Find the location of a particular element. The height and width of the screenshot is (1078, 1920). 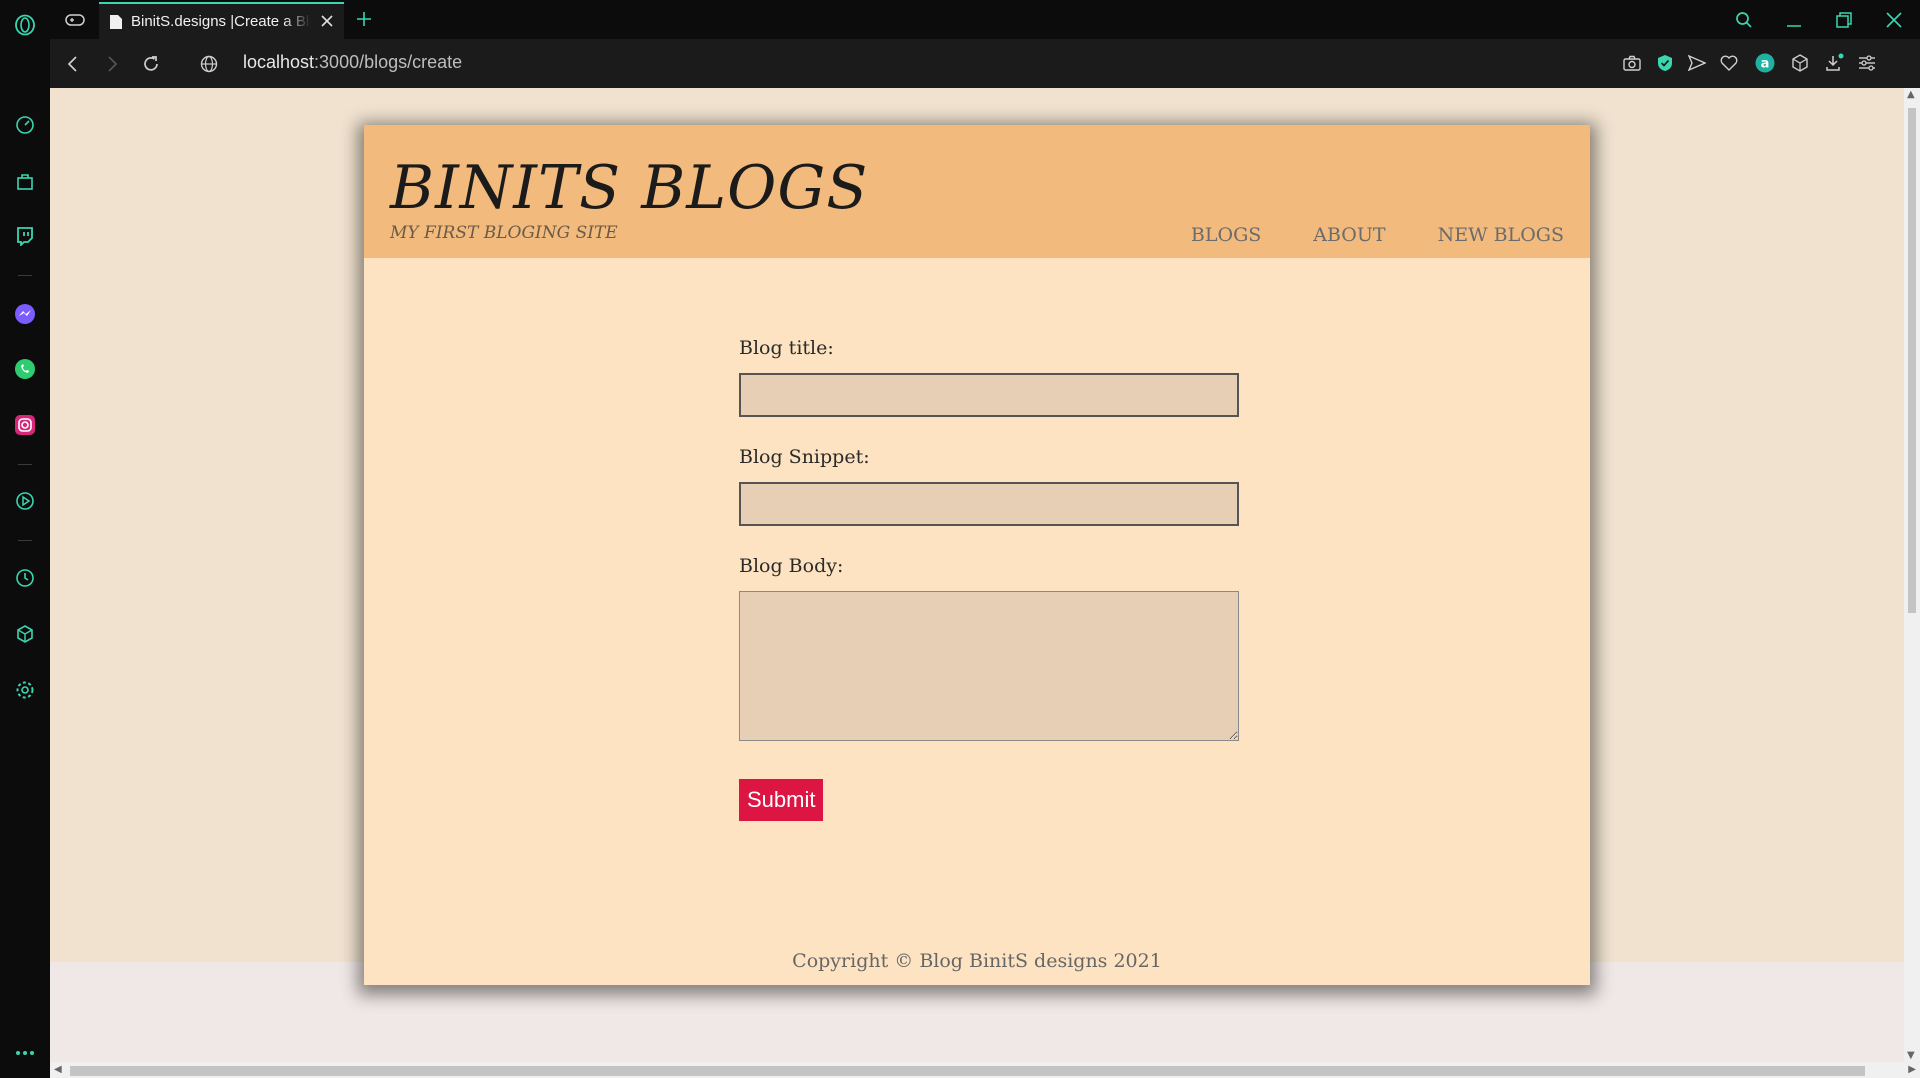

nav-link-blogs: BLOGS is located at coordinates (1226, 235).